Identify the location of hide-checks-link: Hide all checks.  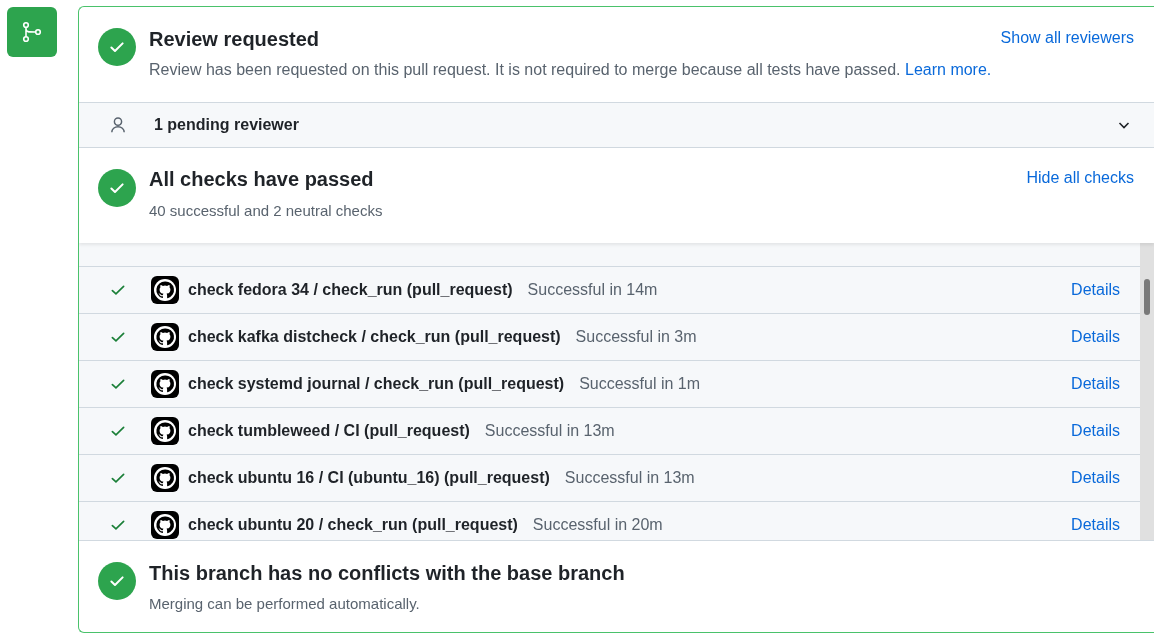
(1080, 180).